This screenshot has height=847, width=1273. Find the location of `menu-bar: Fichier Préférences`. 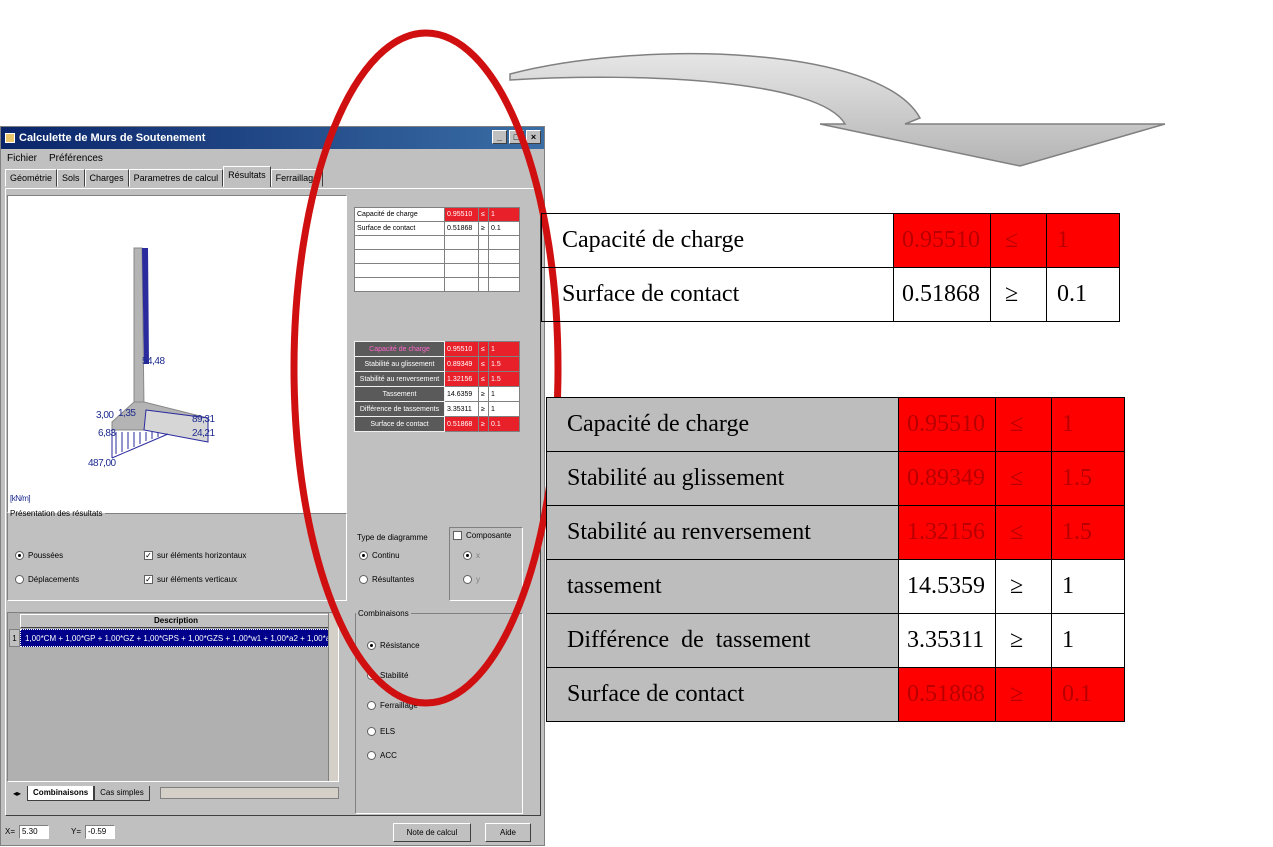

menu-bar: Fichier Préférences is located at coordinates (272, 158).